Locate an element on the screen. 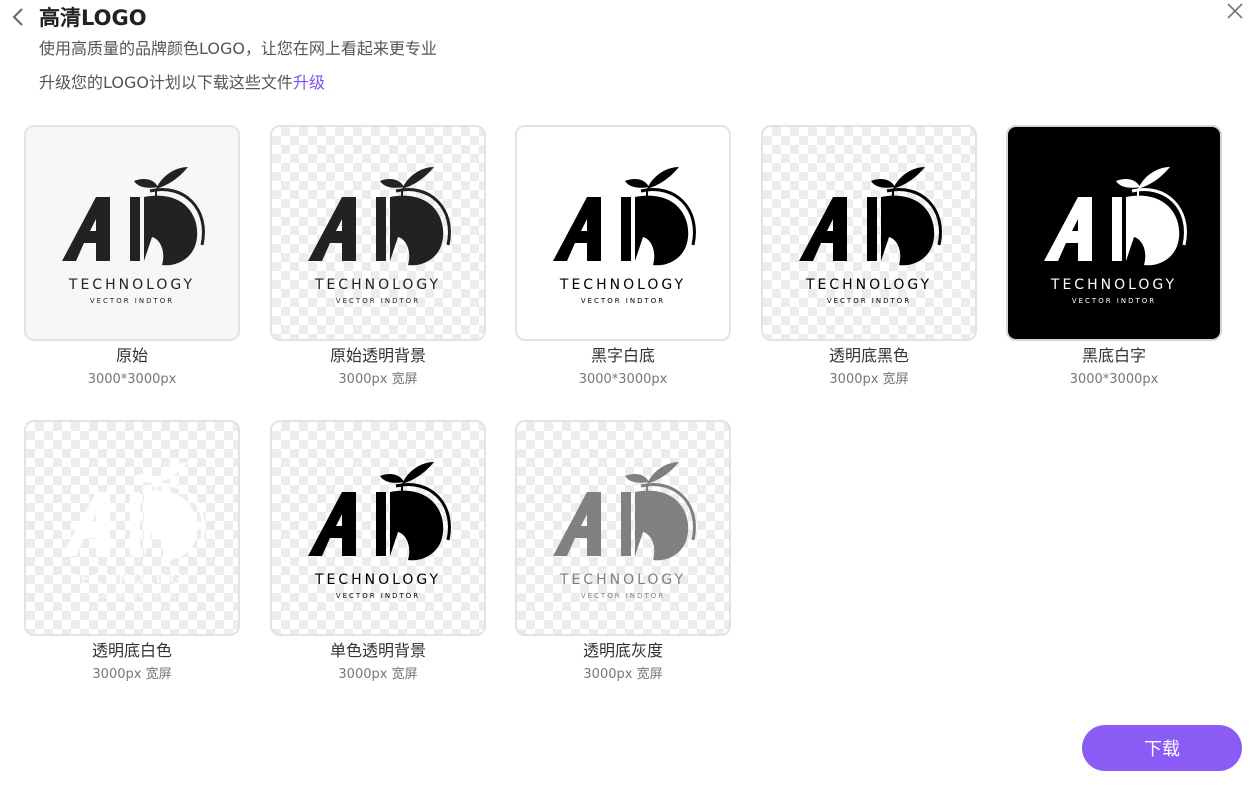  variant-label: 原始 is located at coordinates (131, 355).